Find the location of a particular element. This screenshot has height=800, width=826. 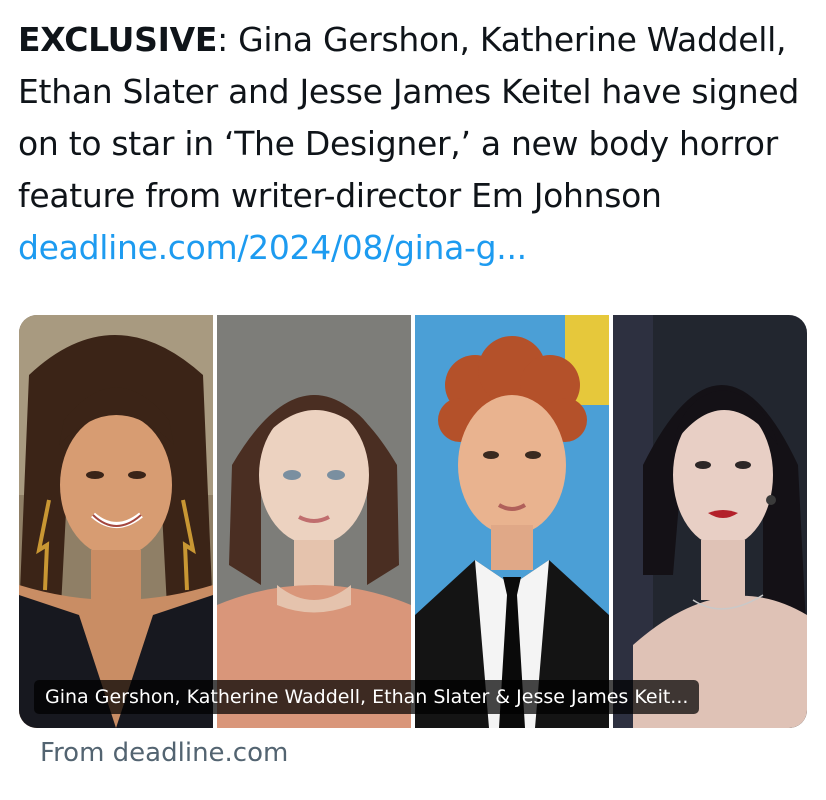

tweet-lead: EXCLUSIVE is located at coordinates (118, 39).